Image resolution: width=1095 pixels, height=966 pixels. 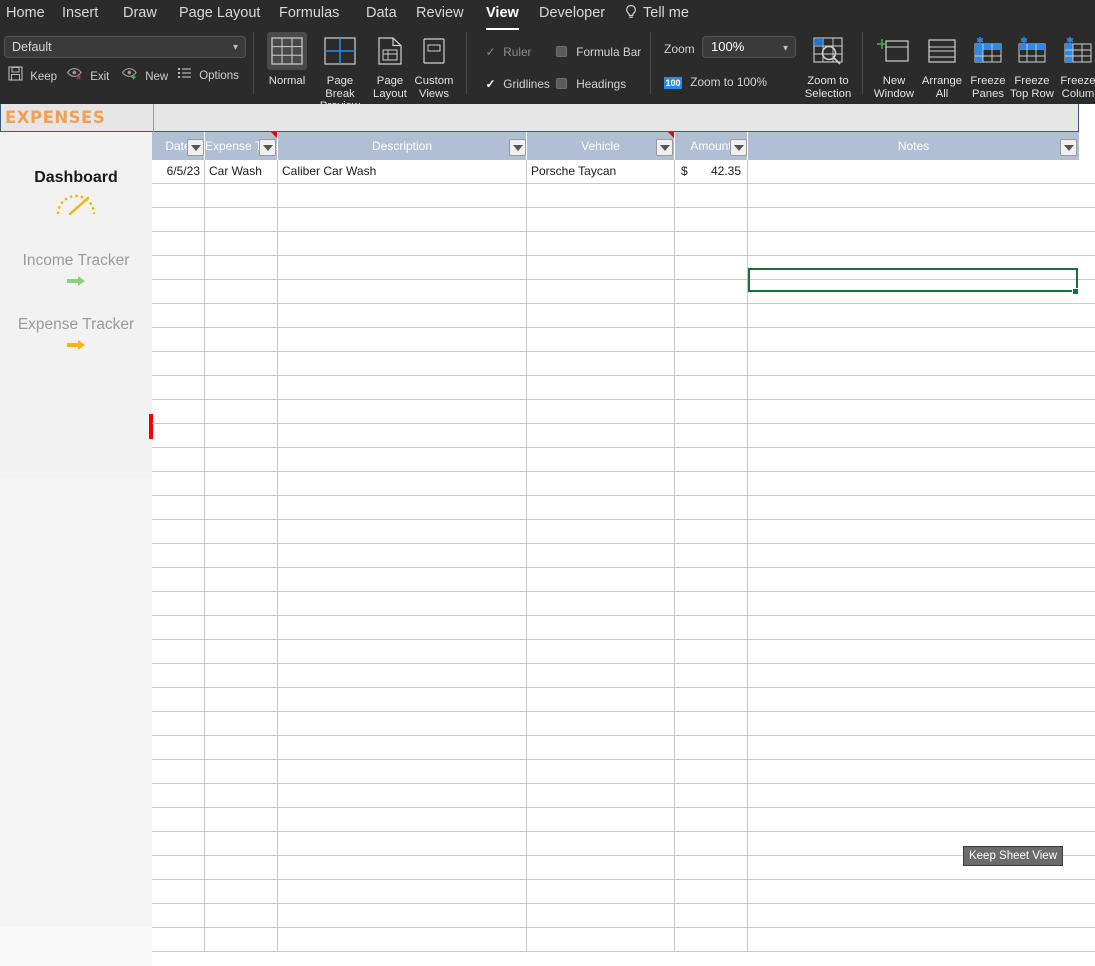 I want to click on column-header-amount: Amount, so click(x=711, y=146).